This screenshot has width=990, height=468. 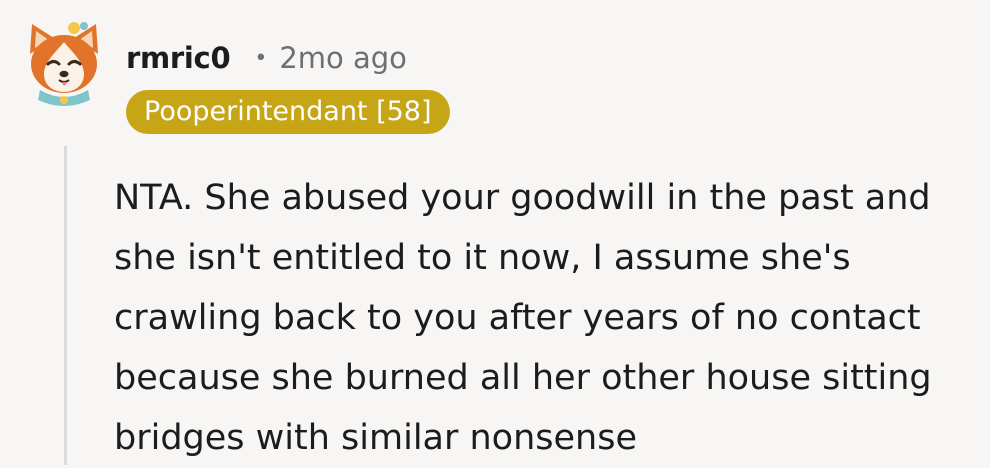 What do you see at coordinates (178, 58) in the screenshot?
I see `username-link: rmric0` at bounding box center [178, 58].